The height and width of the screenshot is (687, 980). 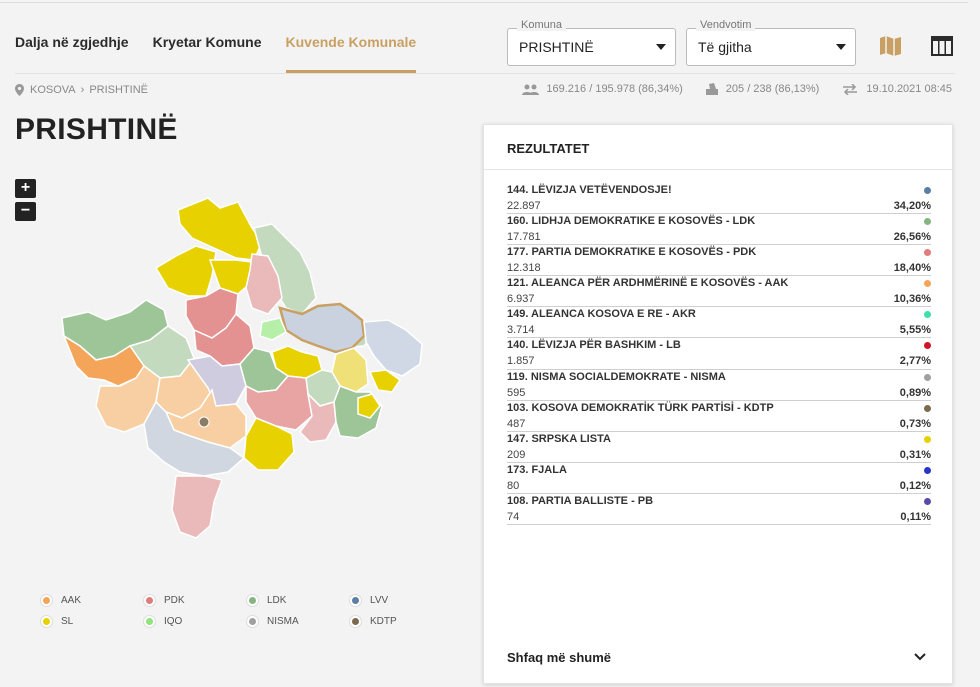 I want to click on page-title: PRISHTINË, so click(x=96, y=129).